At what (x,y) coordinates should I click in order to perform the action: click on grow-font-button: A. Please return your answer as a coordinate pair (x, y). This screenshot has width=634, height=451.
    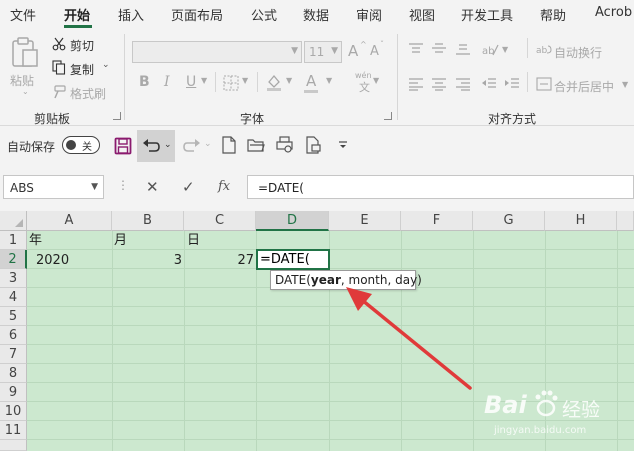
    Looking at the image, I should click on (353, 51).